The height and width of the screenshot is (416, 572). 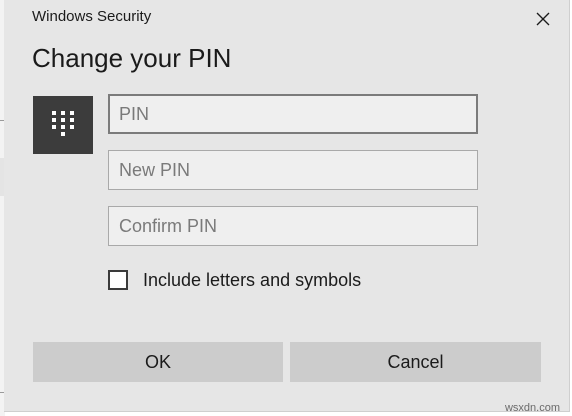 I want to click on watermark: wsxdn.com, so click(x=532, y=408).